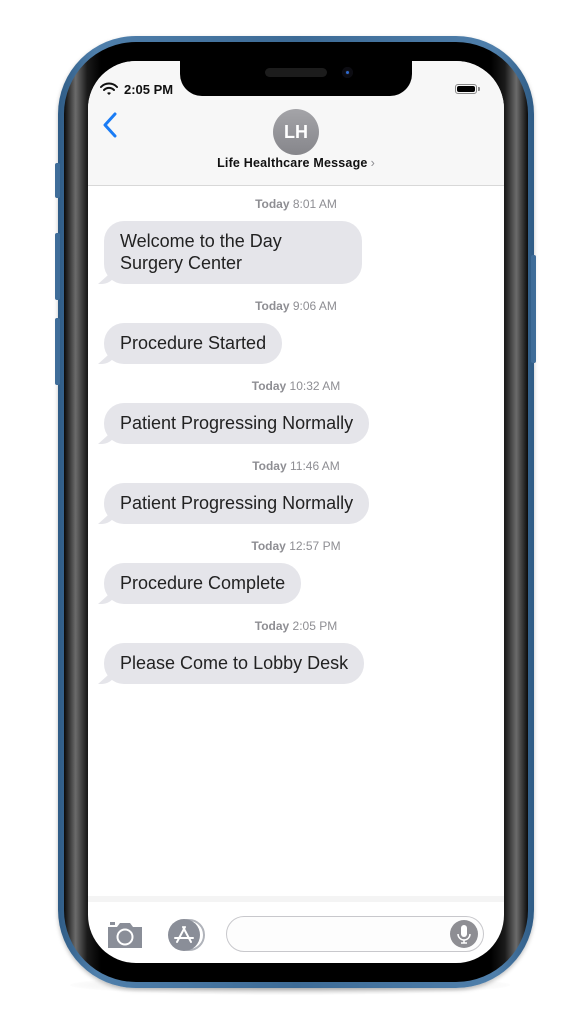 This screenshot has width=579, height=1024. Describe the element at coordinates (372, 163) in the screenshot. I see `chevron-right-icon: ›` at that location.